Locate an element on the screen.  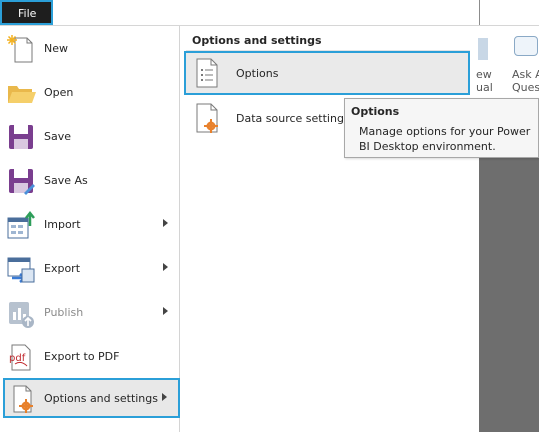
menu-item-save-as: Save As is located at coordinates (89, 180).